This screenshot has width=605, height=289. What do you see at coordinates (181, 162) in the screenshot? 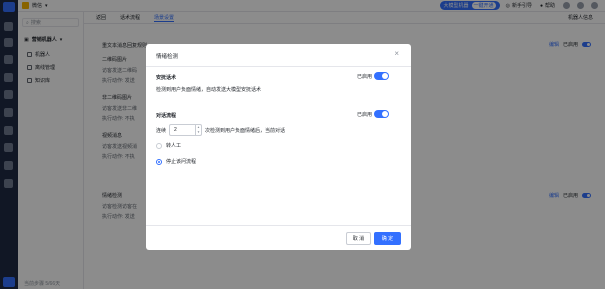
I see `option-label: 停止该问流程` at bounding box center [181, 162].